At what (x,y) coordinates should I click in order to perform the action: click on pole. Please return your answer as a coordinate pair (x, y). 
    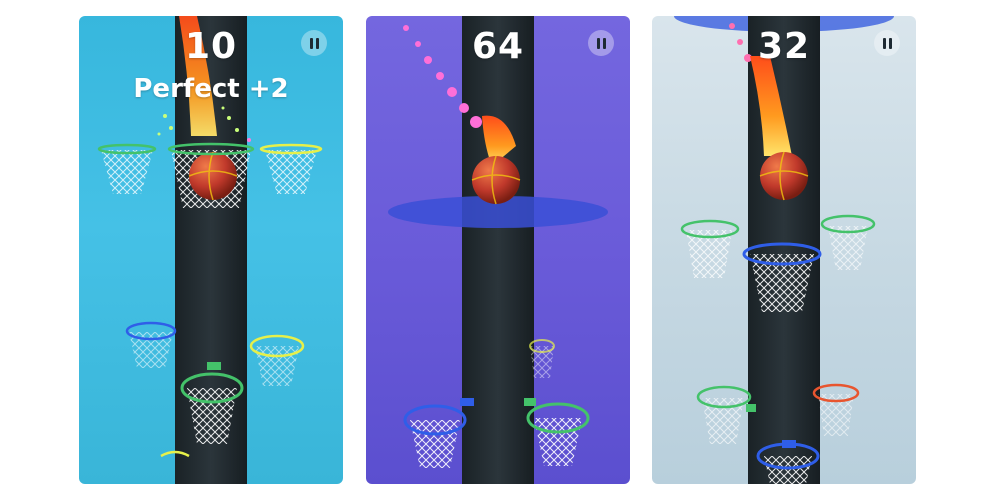
    Looking at the image, I should click on (498, 250).